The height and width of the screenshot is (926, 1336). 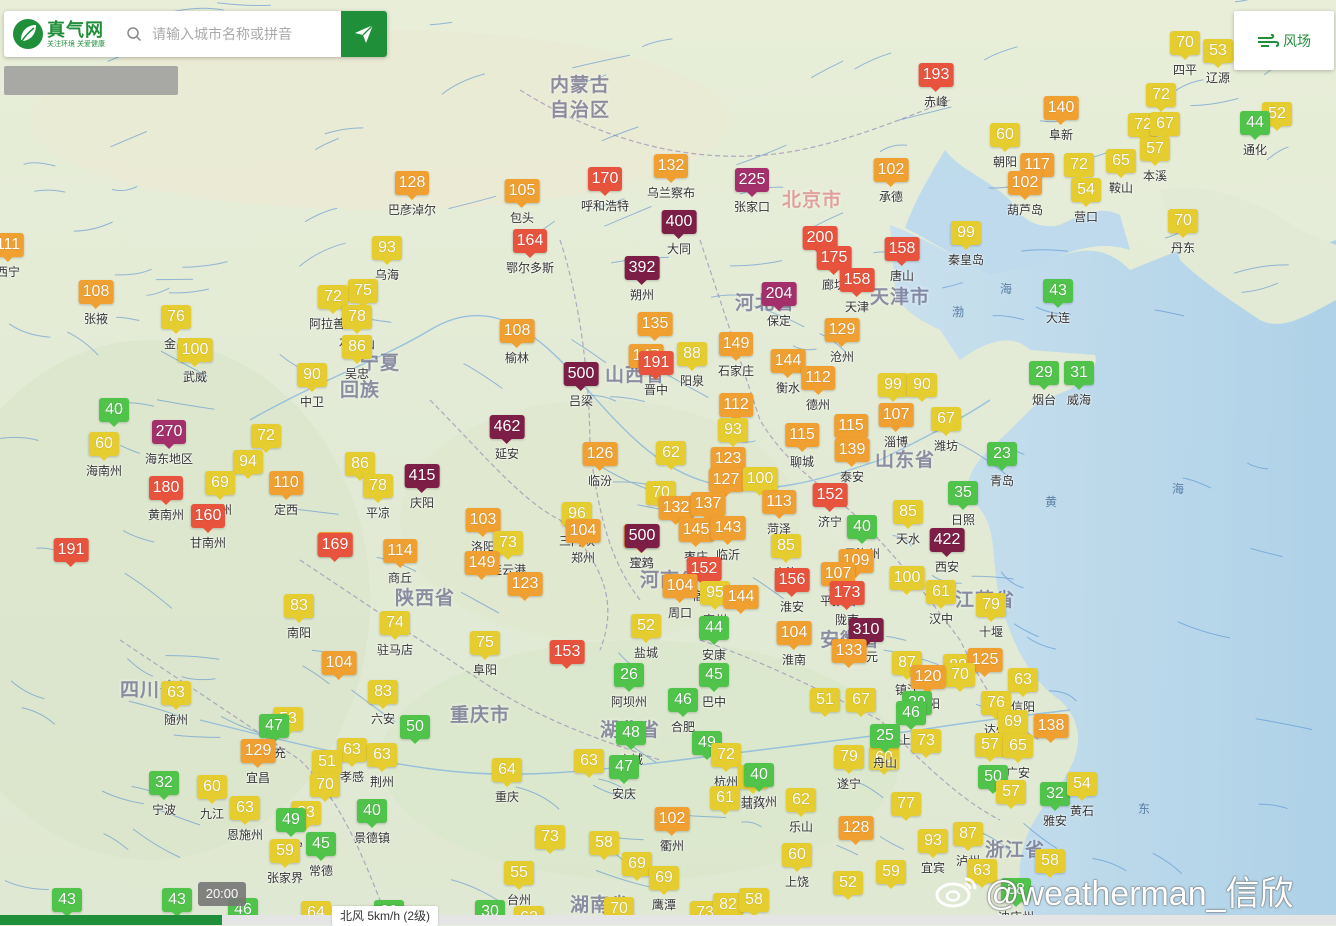 I want to click on aqi-marker: 63恩施州, so click(x=245, y=819).